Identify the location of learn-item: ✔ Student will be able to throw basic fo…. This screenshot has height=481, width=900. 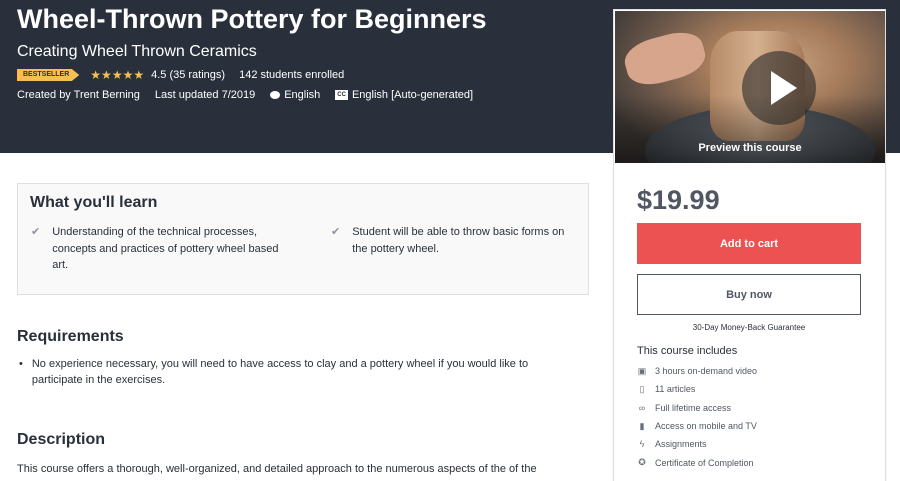
(456, 240).